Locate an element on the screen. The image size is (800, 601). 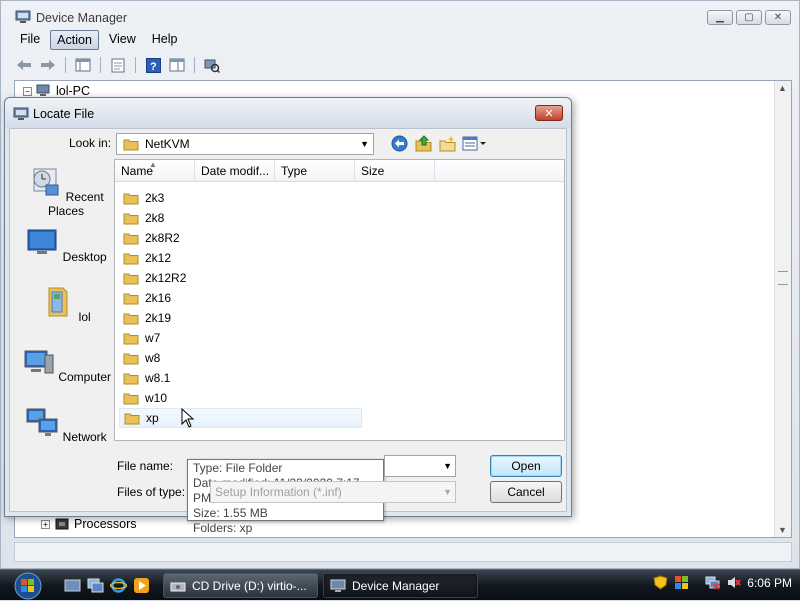
maximize-button: ▢ is located at coordinates (749, 17).